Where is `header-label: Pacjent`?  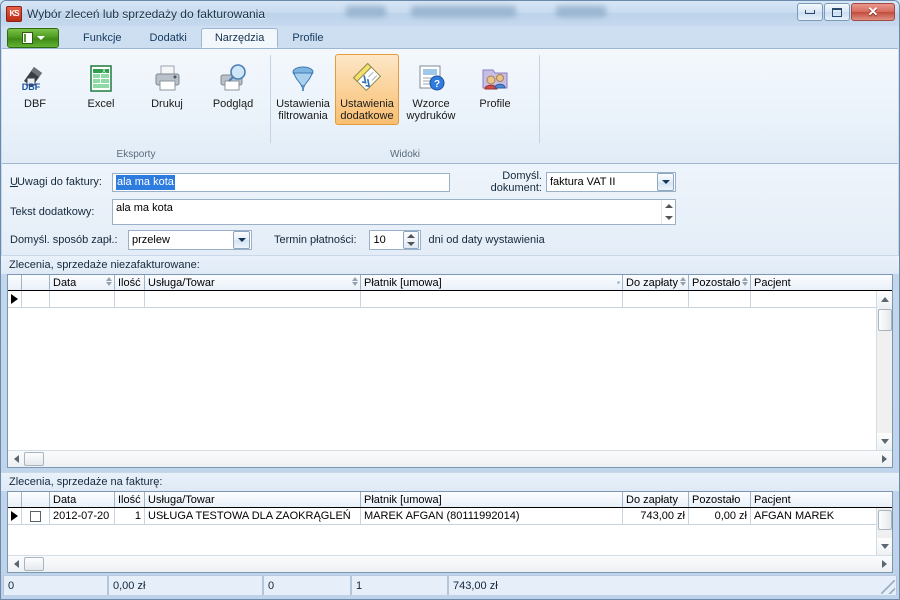 header-label: Pacjent is located at coordinates (772, 499).